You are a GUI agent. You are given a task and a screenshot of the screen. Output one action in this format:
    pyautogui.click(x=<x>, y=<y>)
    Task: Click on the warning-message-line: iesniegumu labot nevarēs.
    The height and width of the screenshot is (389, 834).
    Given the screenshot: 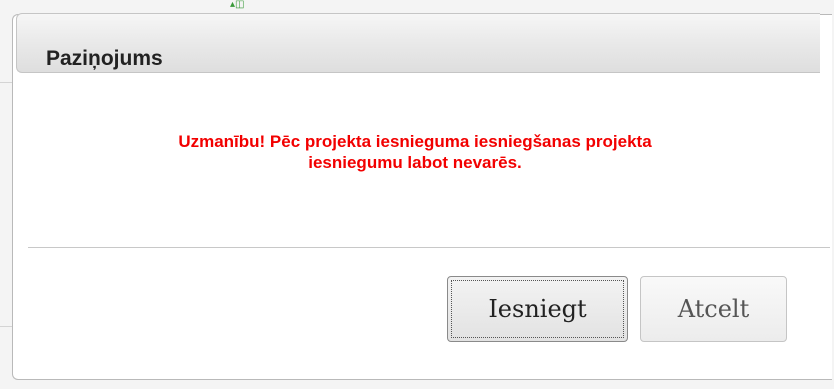 What is the action you would take?
    pyautogui.click(x=415, y=162)
    